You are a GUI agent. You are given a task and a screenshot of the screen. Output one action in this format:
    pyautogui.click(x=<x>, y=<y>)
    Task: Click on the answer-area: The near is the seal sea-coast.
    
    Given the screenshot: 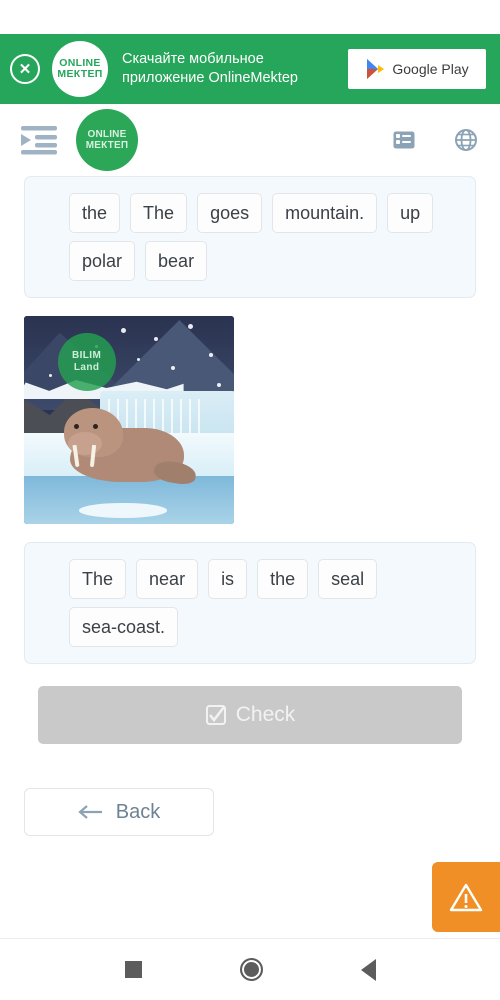 What is the action you would take?
    pyautogui.click(x=250, y=594)
    